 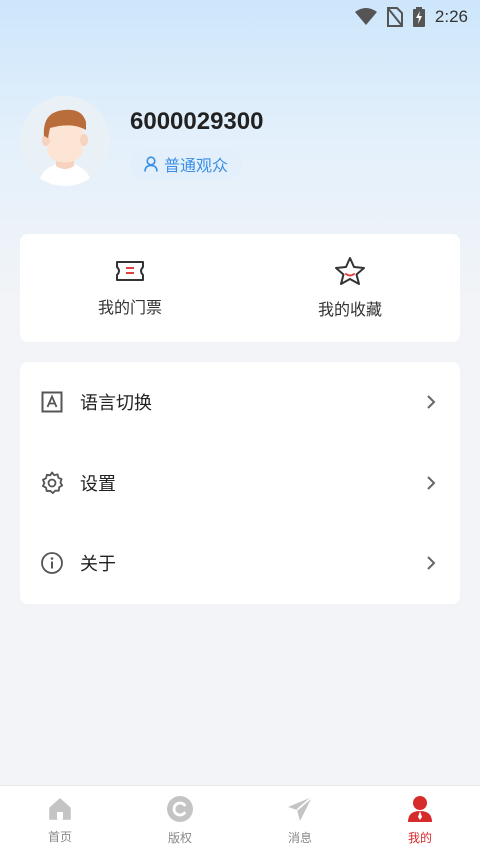 What do you see at coordinates (419, 838) in the screenshot?
I see `tab-mine-label: 我的` at bounding box center [419, 838].